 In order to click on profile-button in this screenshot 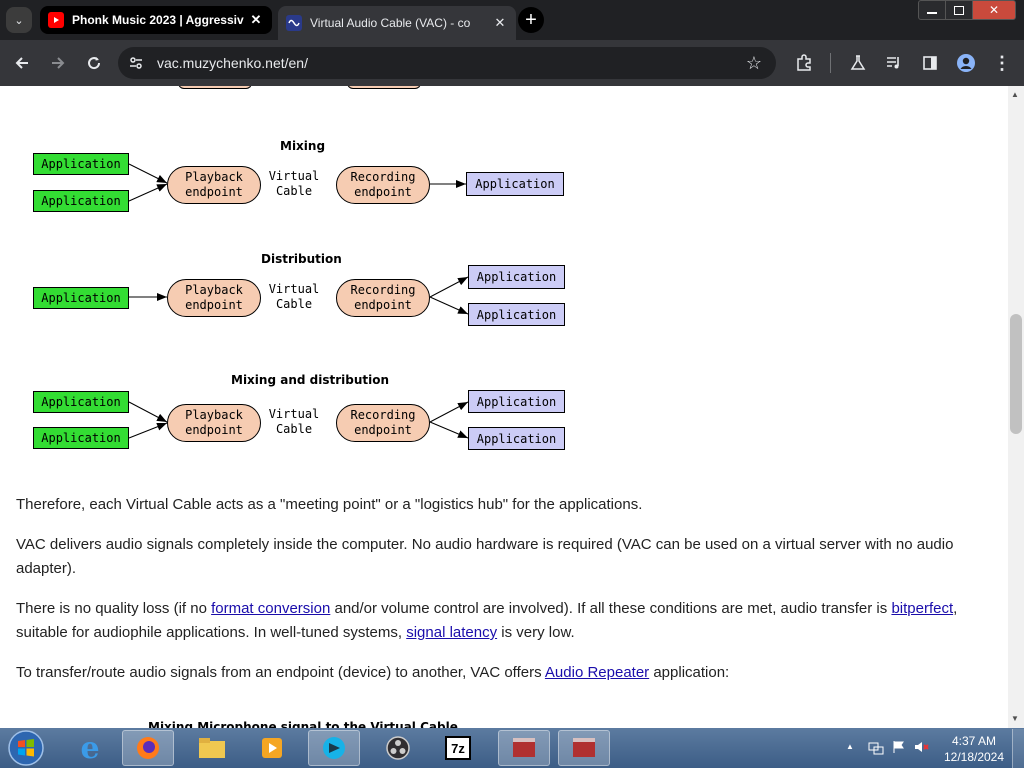, I will do `click(966, 63)`.